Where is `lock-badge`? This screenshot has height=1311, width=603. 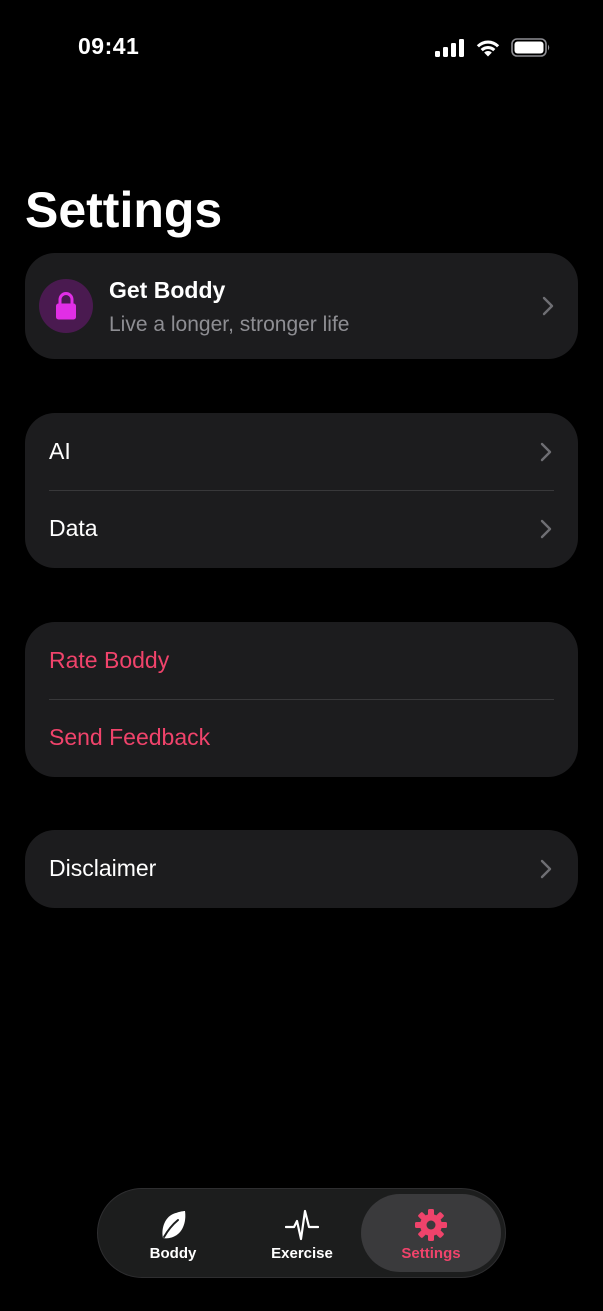 lock-badge is located at coordinates (66, 306).